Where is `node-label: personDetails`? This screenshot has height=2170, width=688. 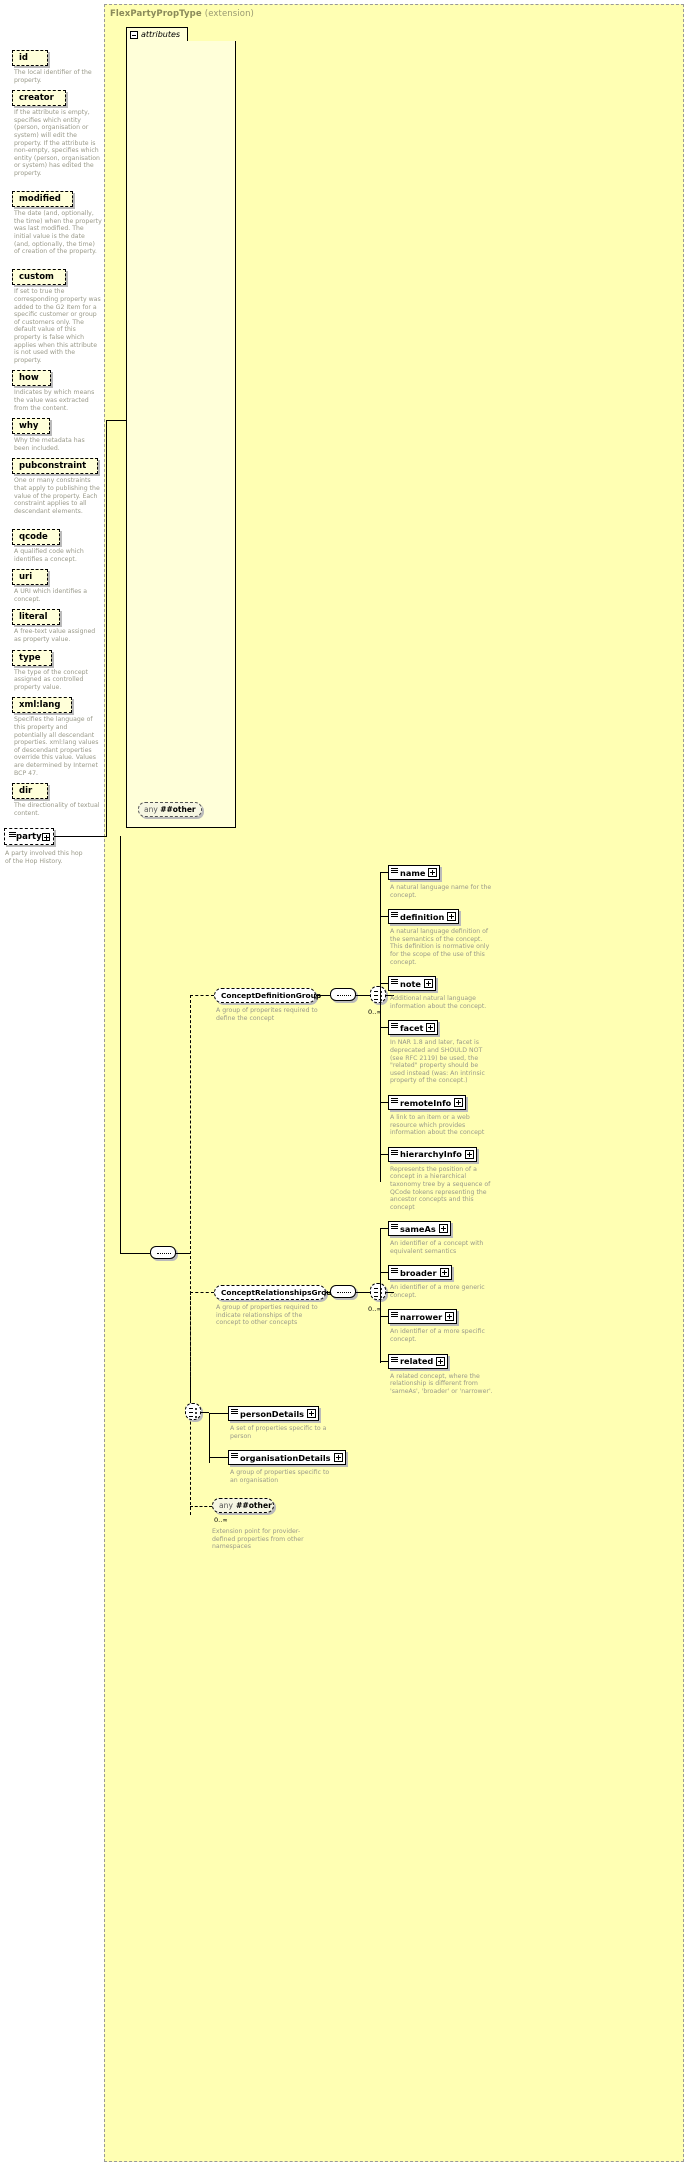
node-label: personDetails is located at coordinates (272, 1413).